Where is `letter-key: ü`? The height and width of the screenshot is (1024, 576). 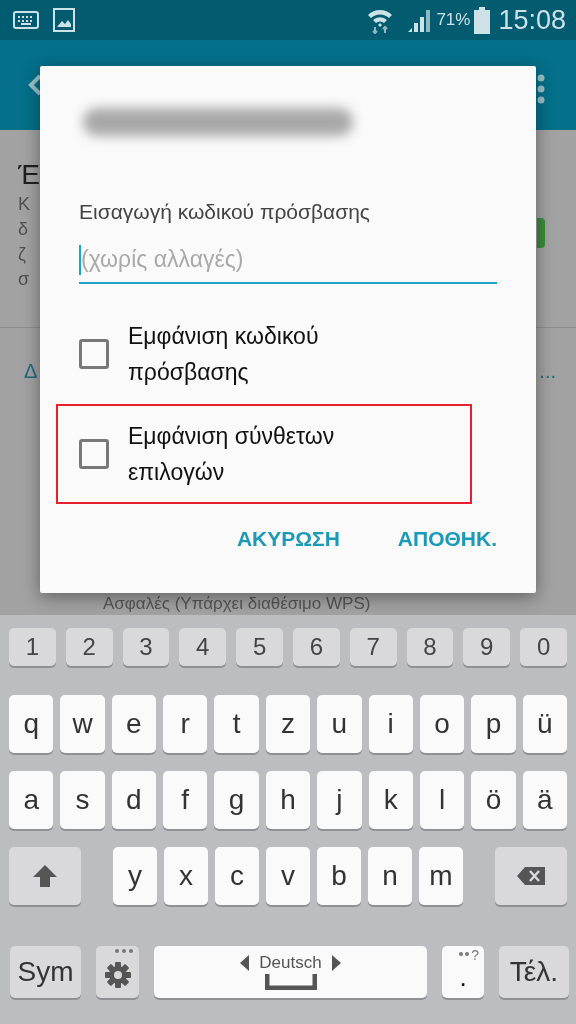
letter-key: ü is located at coordinates (544, 724).